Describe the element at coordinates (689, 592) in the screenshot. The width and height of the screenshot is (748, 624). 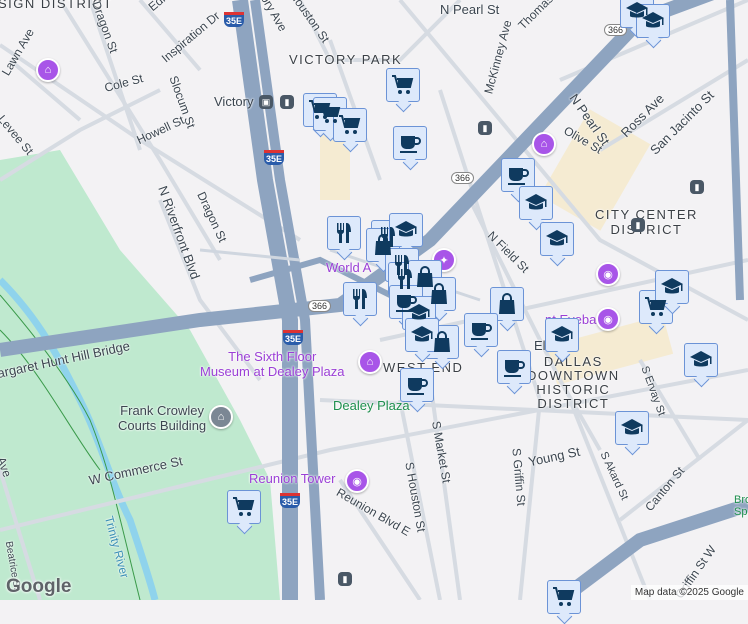
I see `map-attribution: Map data ©2025 Google` at that location.